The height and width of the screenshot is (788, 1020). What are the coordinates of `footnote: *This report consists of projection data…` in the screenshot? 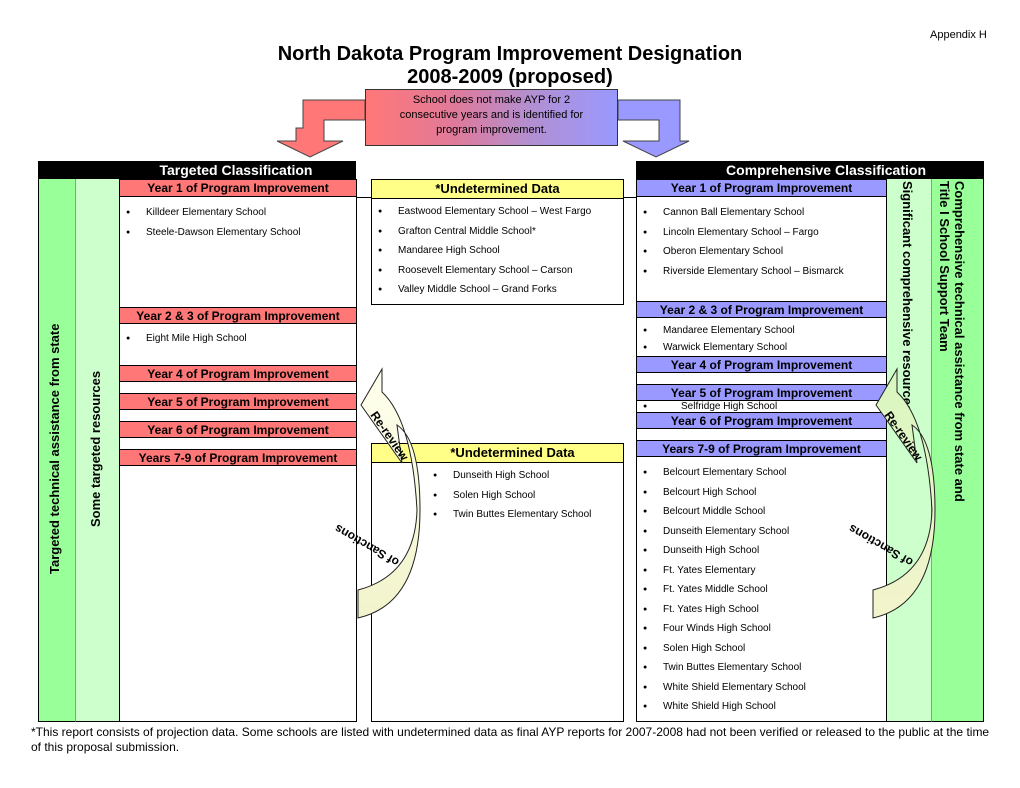 It's located at (510, 739).